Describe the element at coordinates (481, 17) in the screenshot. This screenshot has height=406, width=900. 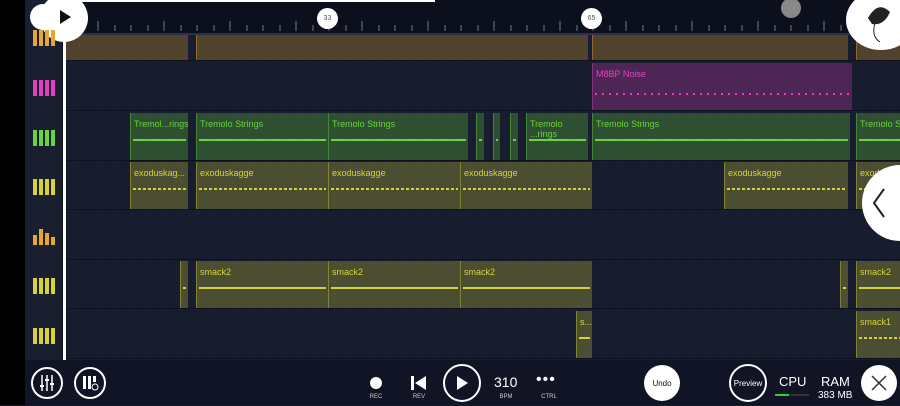
I see `timeline-ruler: 33 65` at that location.